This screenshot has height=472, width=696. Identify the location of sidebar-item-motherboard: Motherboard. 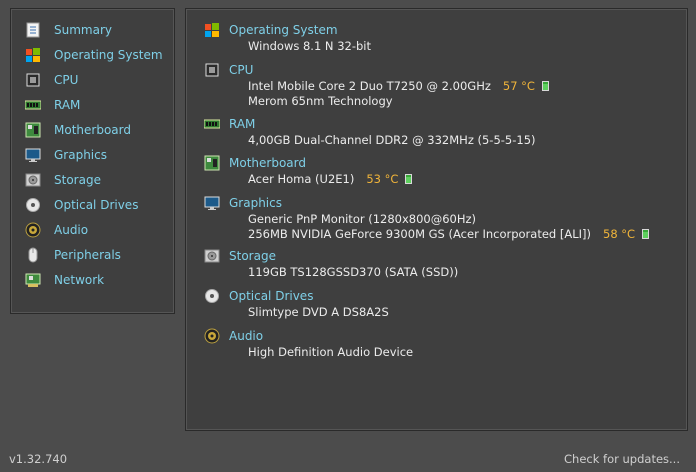
(97, 130).